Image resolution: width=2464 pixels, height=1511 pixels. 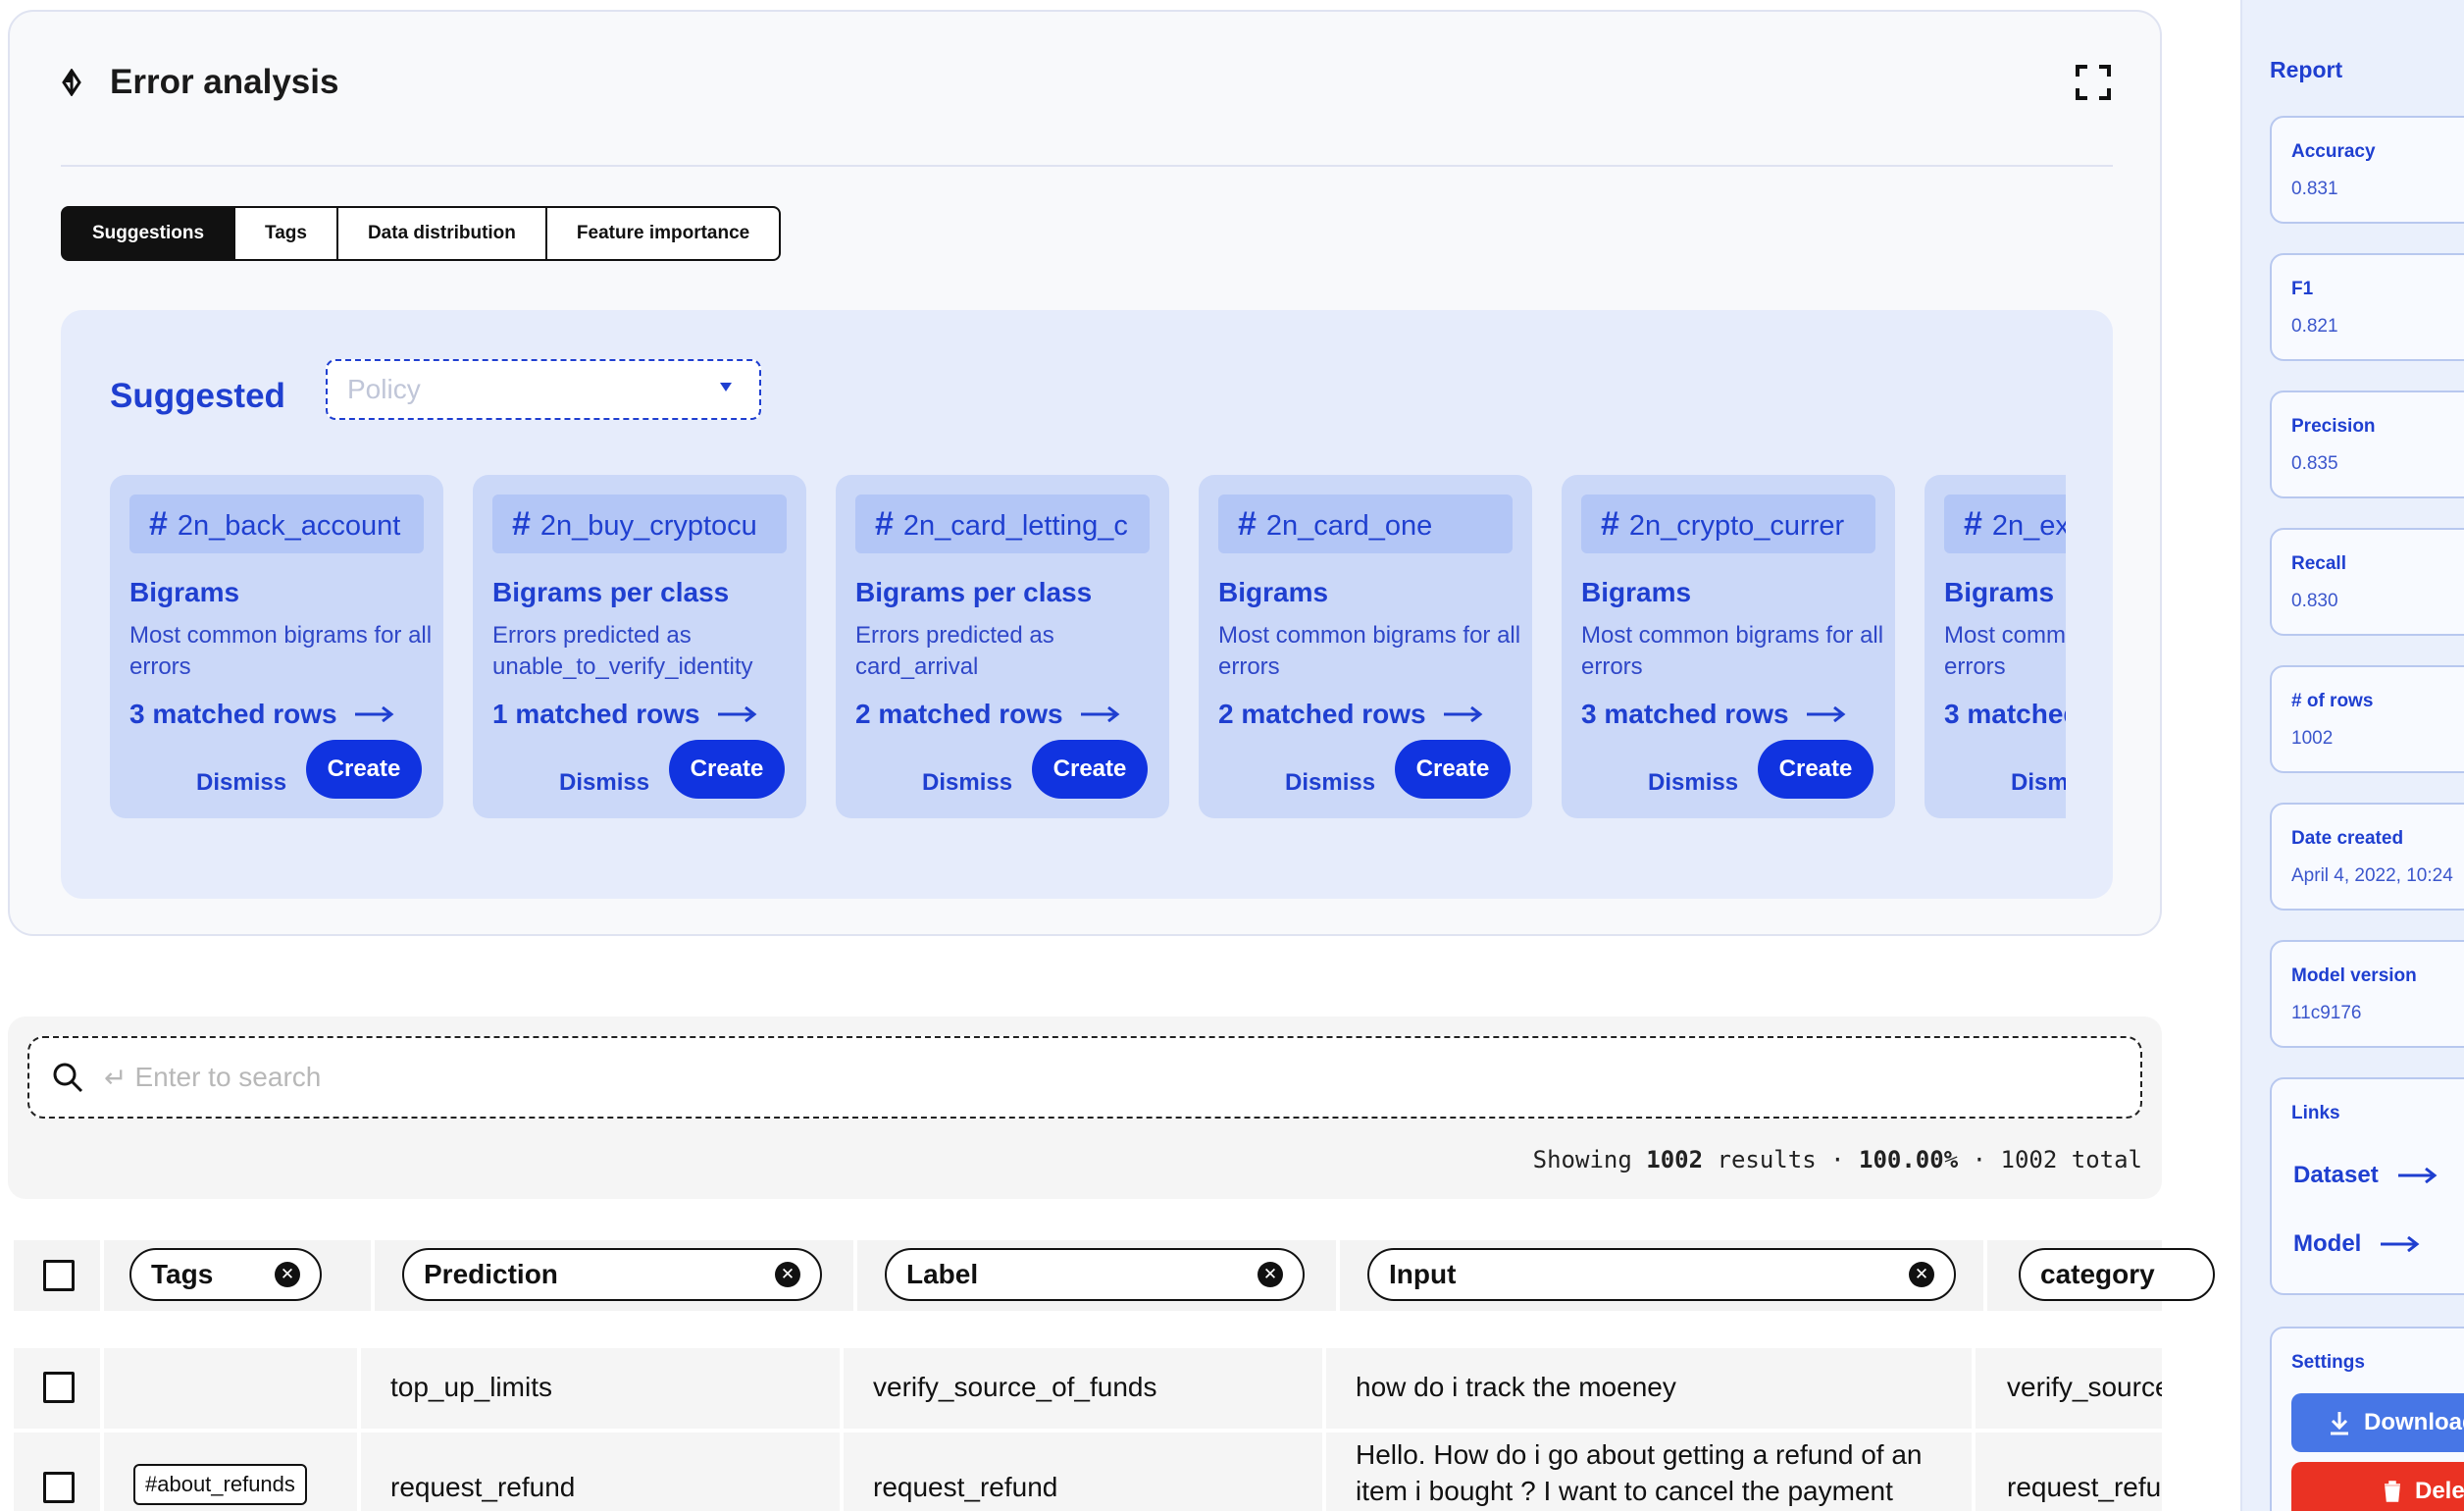 I want to click on metric-value: 11c9176, so click(x=2326, y=1013).